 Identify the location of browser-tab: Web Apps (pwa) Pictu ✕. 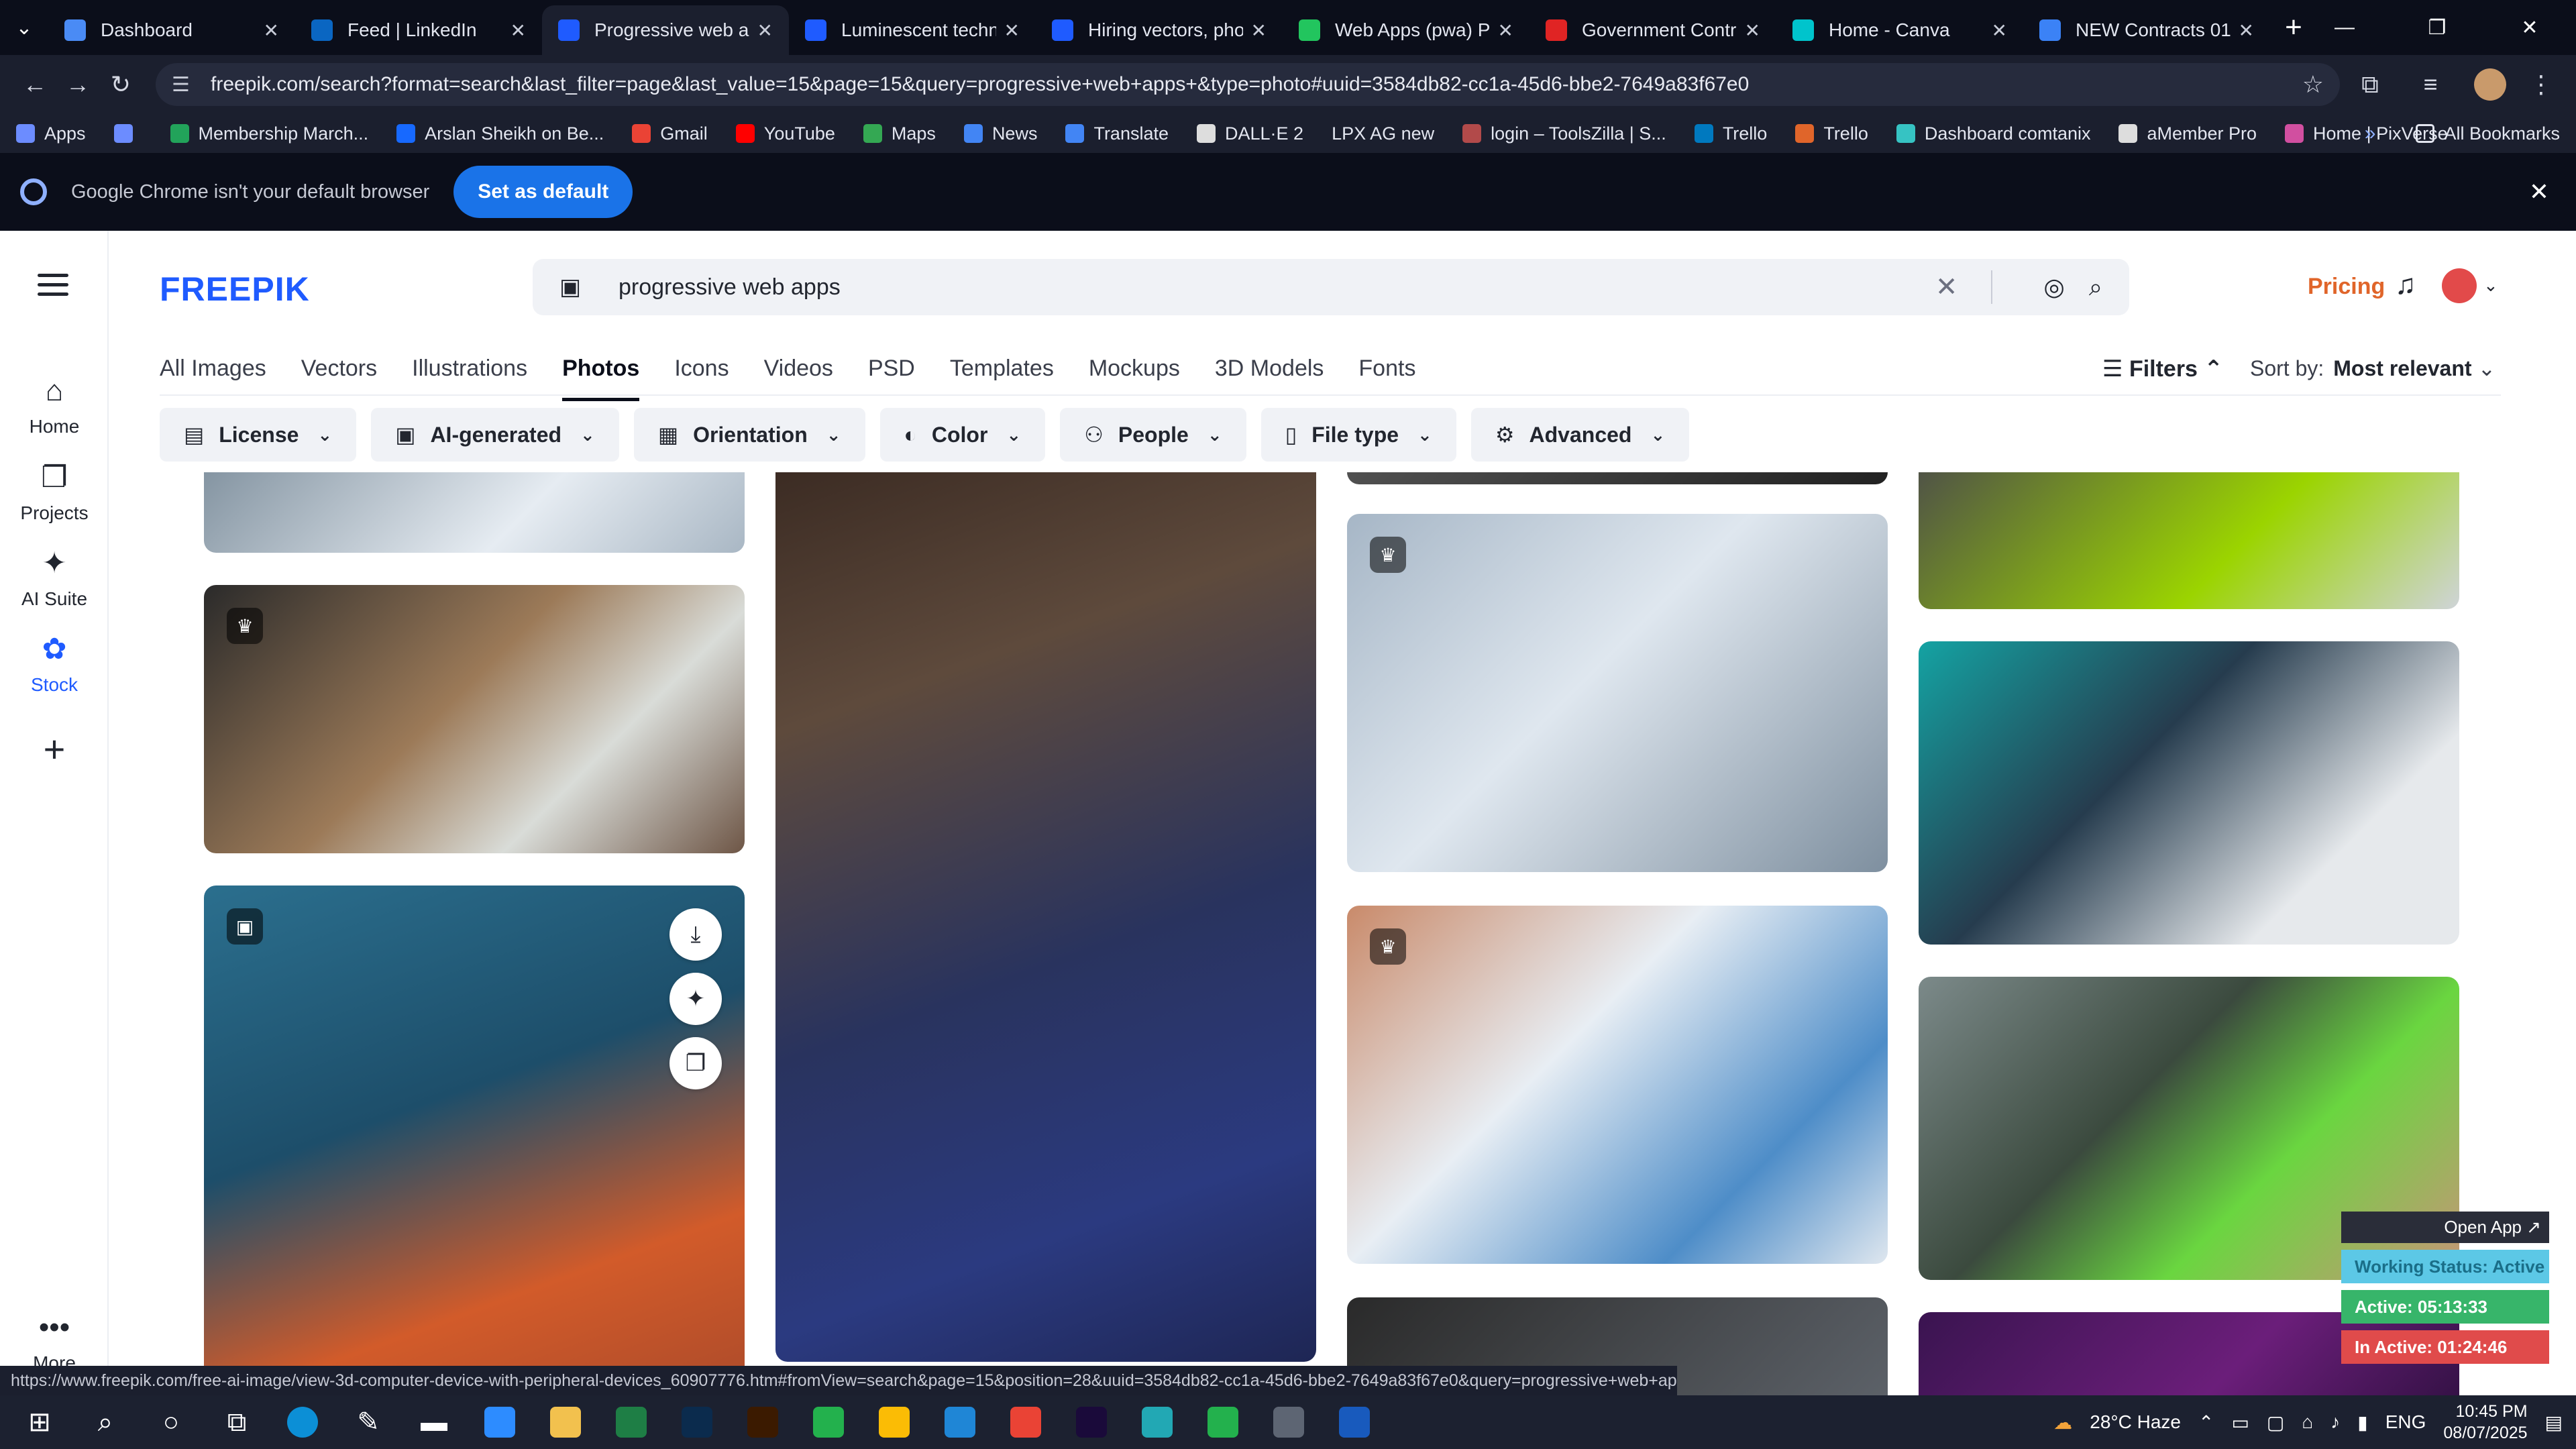
(1406, 30).